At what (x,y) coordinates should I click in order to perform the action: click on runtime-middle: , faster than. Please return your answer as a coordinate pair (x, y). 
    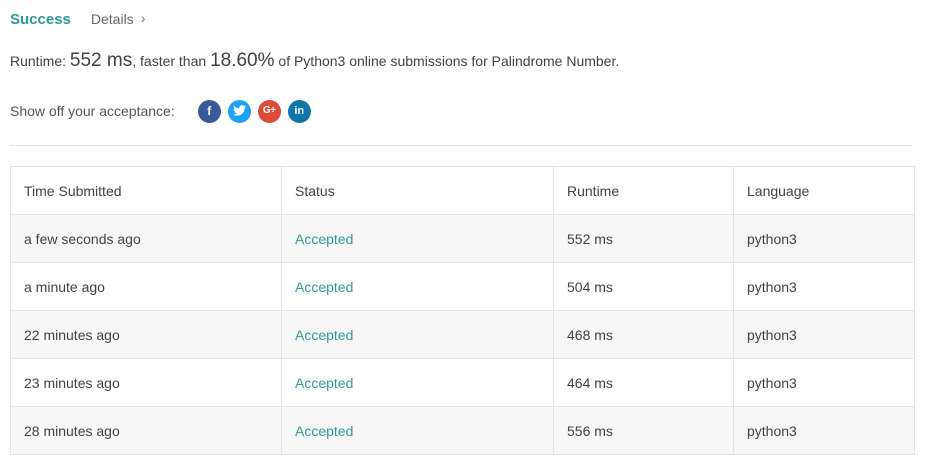
    Looking at the image, I should click on (171, 61).